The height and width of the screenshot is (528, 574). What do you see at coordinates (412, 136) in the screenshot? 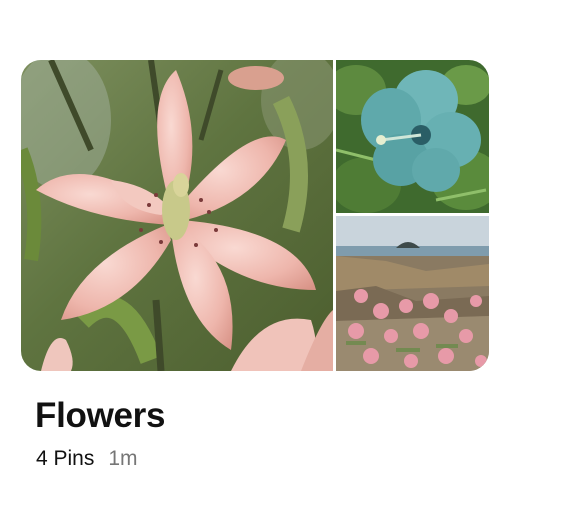
I see `blue-hibiscus-image` at bounding box center [412, 136].